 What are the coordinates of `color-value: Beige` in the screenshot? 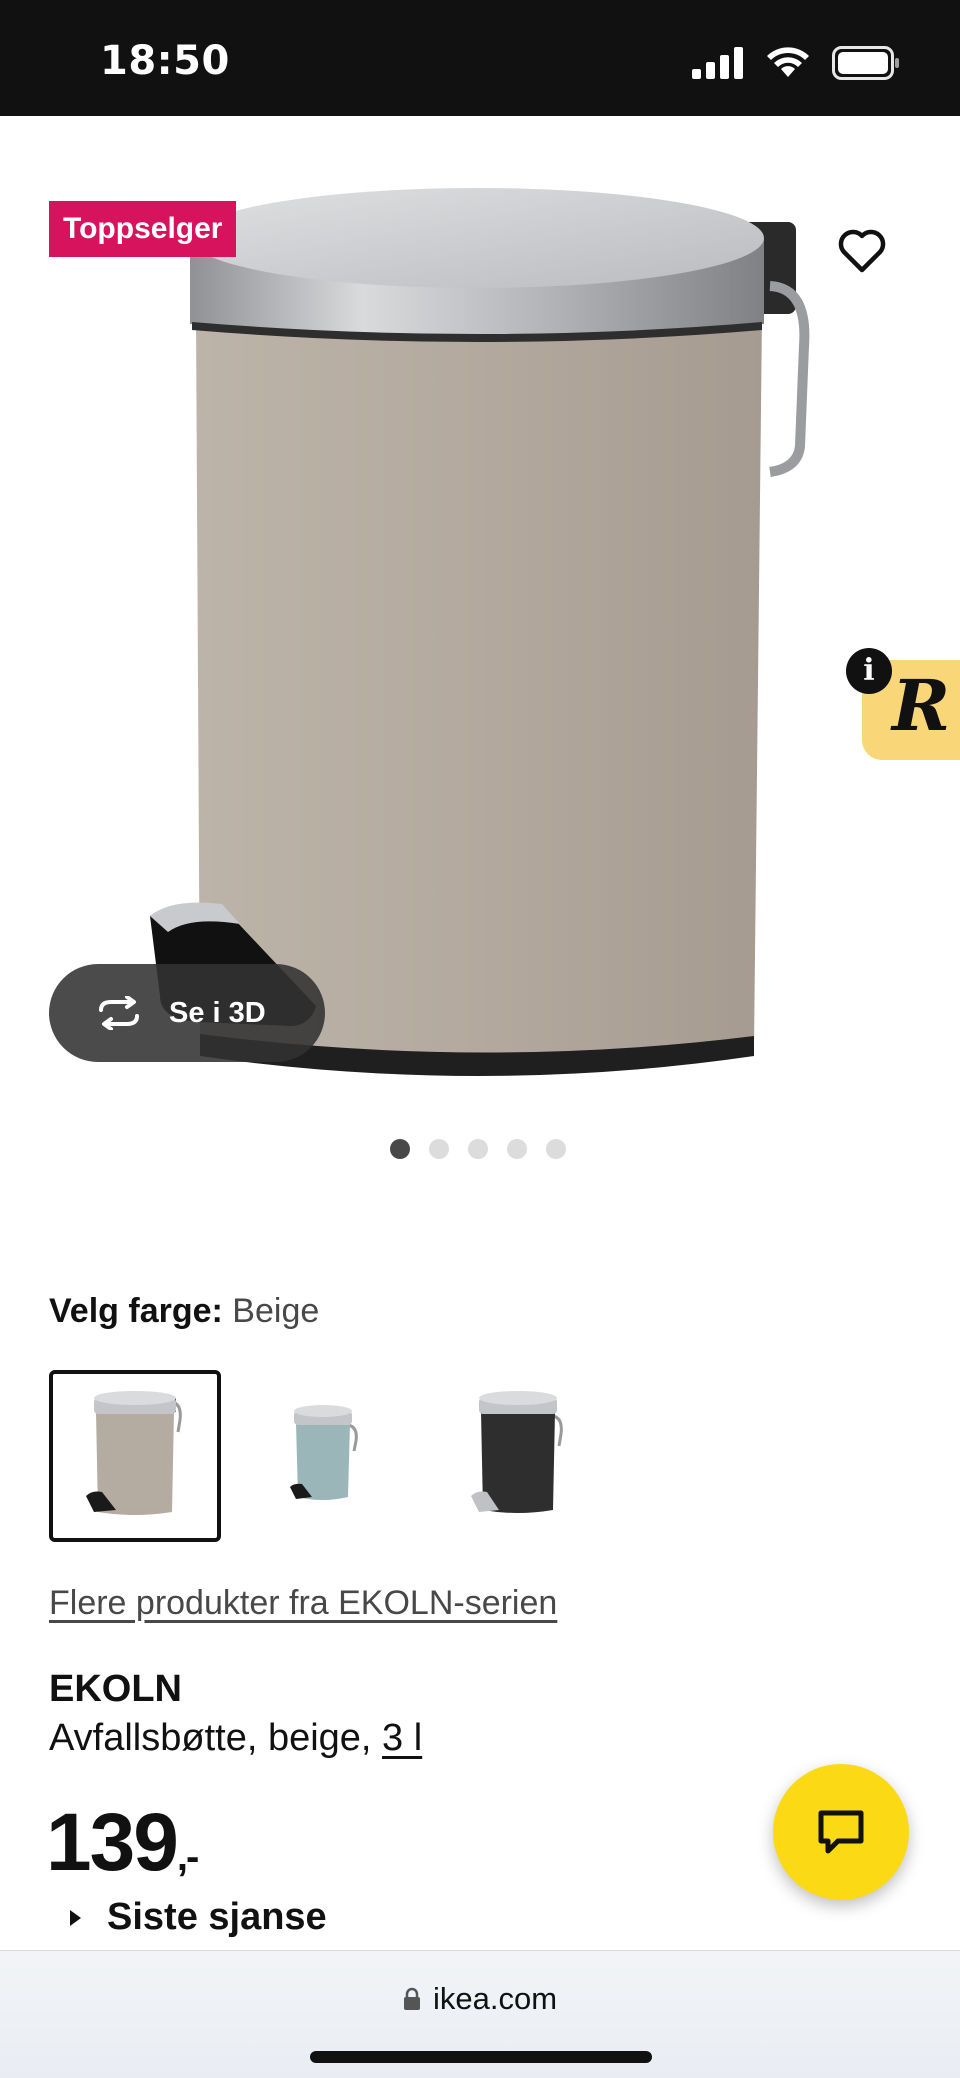 It's located at (276, 1311).